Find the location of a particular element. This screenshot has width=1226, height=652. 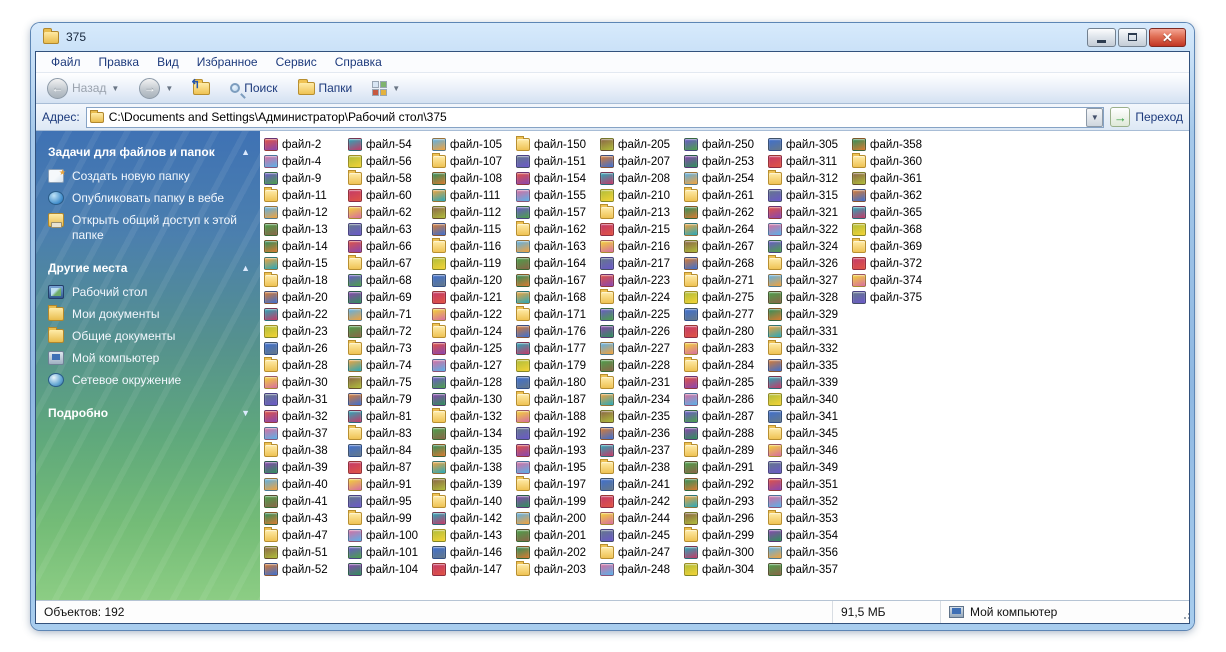

file-item: файл-374 is located at coordinates (892, 280).